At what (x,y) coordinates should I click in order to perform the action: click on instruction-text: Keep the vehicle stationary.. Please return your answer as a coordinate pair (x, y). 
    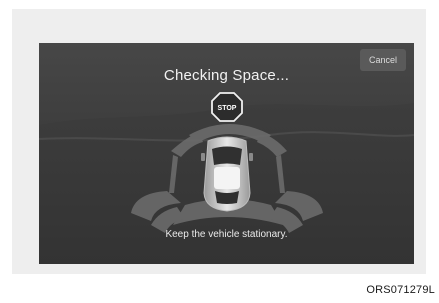
    Looking at the image, I should click on (226, 234).